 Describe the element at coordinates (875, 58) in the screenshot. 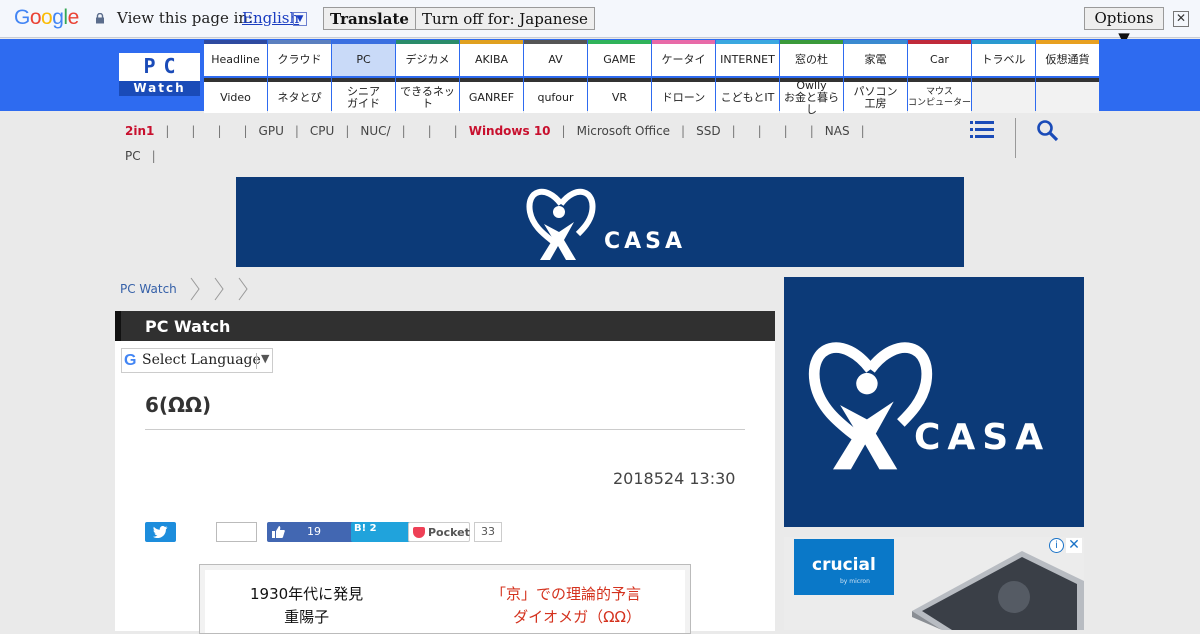

I see `nav-item: 家電` at that location.